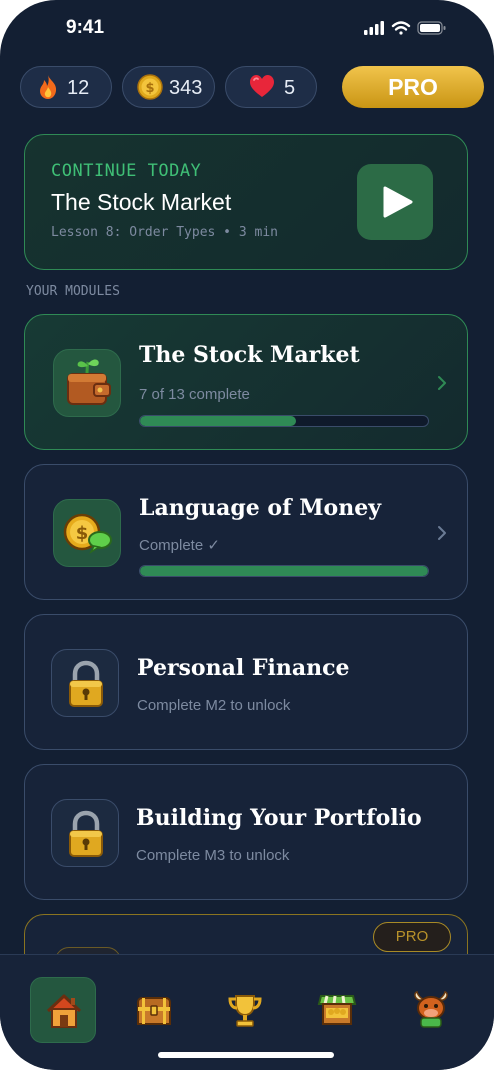 The height and width of the screenshot is (1070, 494). Describe the element at coordinates (398, 202) in the screenshot. I see `play-icon` at that location.